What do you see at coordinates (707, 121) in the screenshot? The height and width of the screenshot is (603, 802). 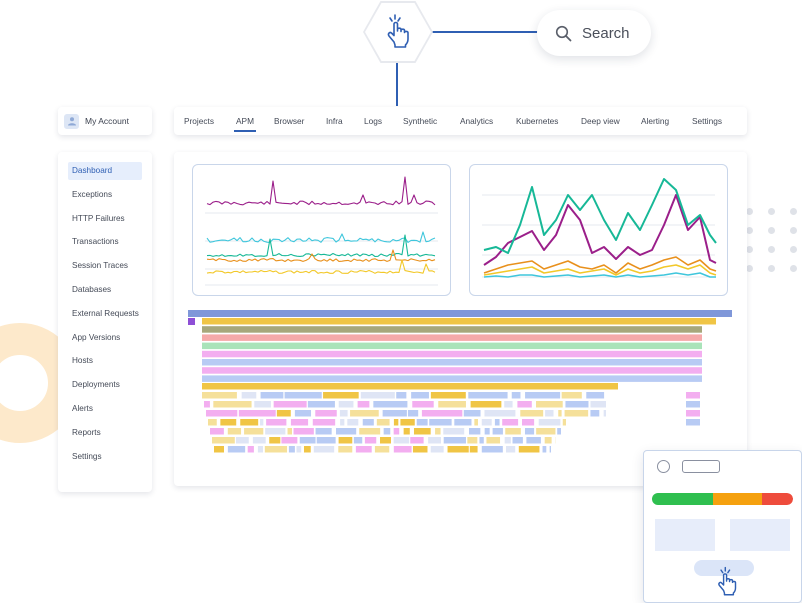 I see `tab-settings: Settings` at bounding box center [707, 121].